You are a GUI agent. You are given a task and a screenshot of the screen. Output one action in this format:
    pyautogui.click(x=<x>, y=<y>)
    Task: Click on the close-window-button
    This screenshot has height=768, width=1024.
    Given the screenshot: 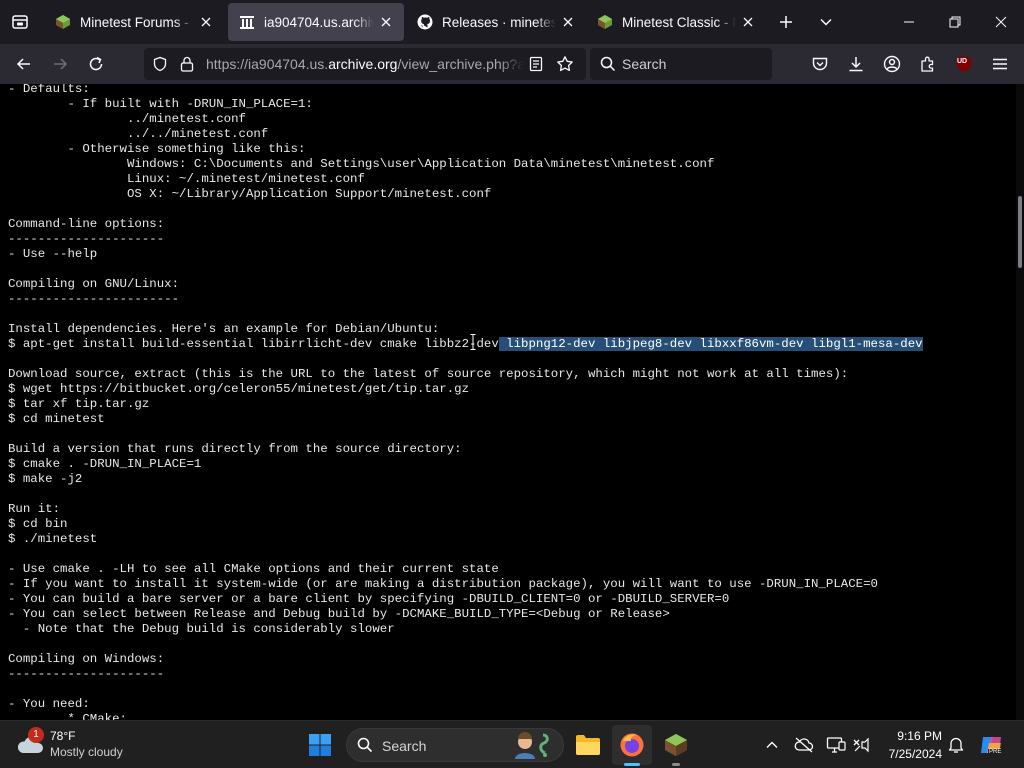 What is the action you would take?
    pyautogui.click(x=1001, y=22)
    